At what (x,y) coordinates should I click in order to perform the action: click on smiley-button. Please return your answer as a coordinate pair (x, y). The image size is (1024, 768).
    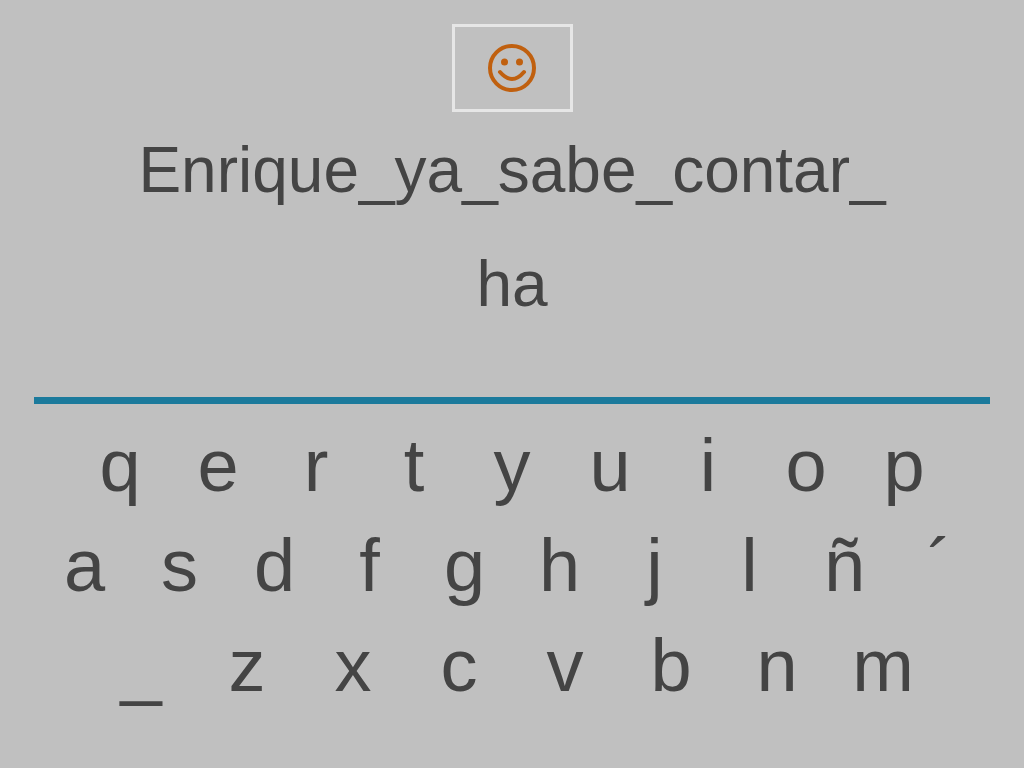
    Looking at the image, I should click on (512, 68).